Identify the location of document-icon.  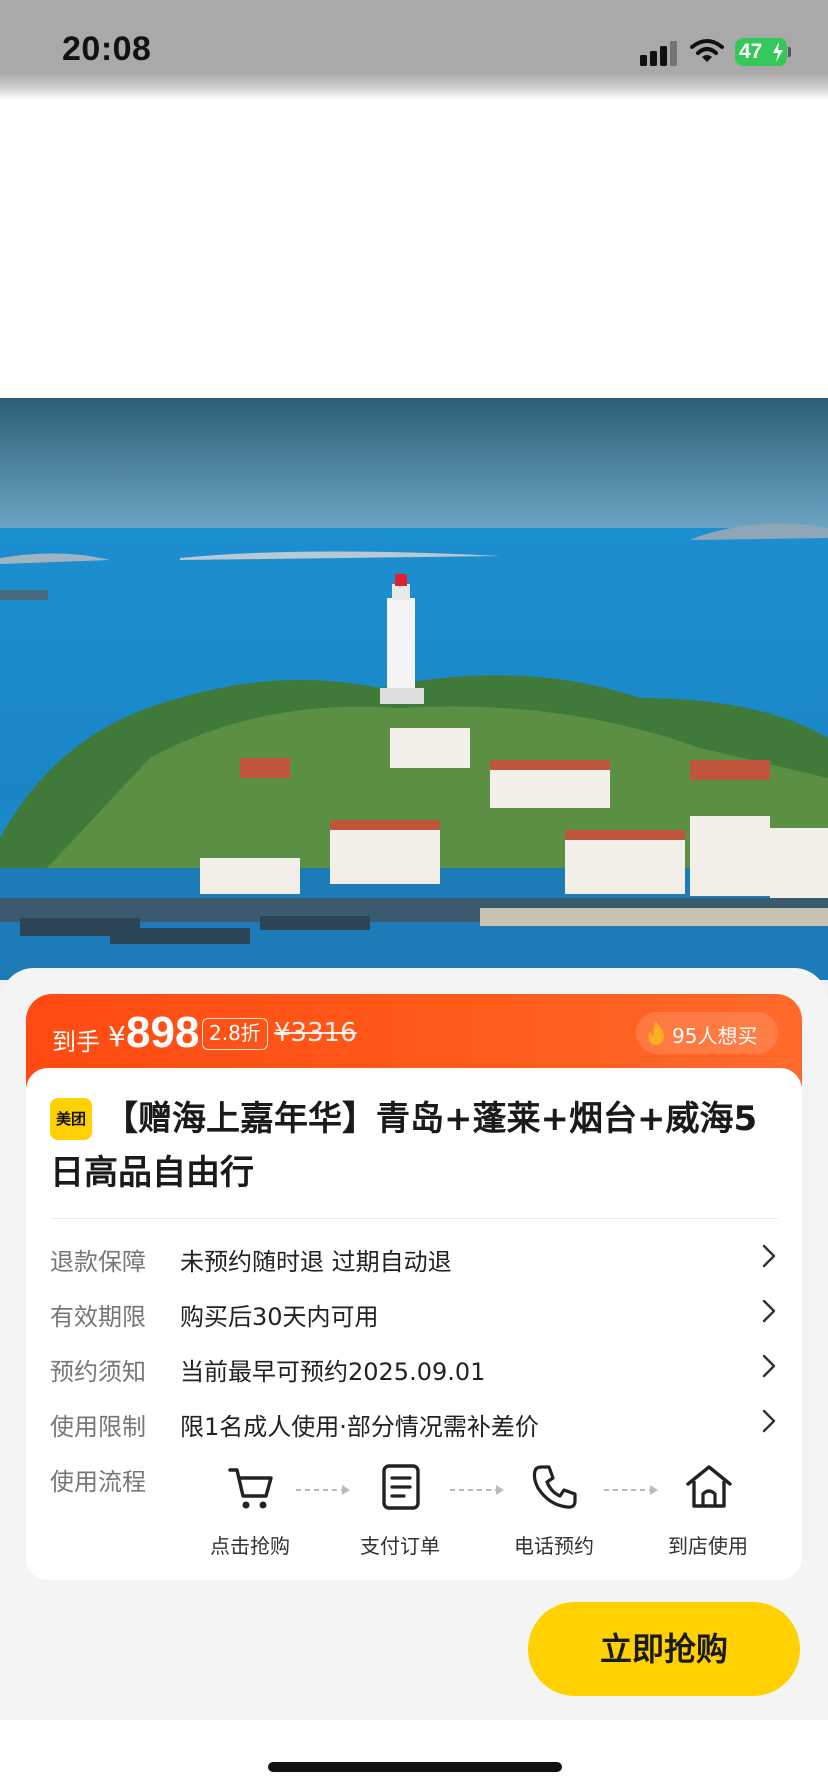
(401, 1487).